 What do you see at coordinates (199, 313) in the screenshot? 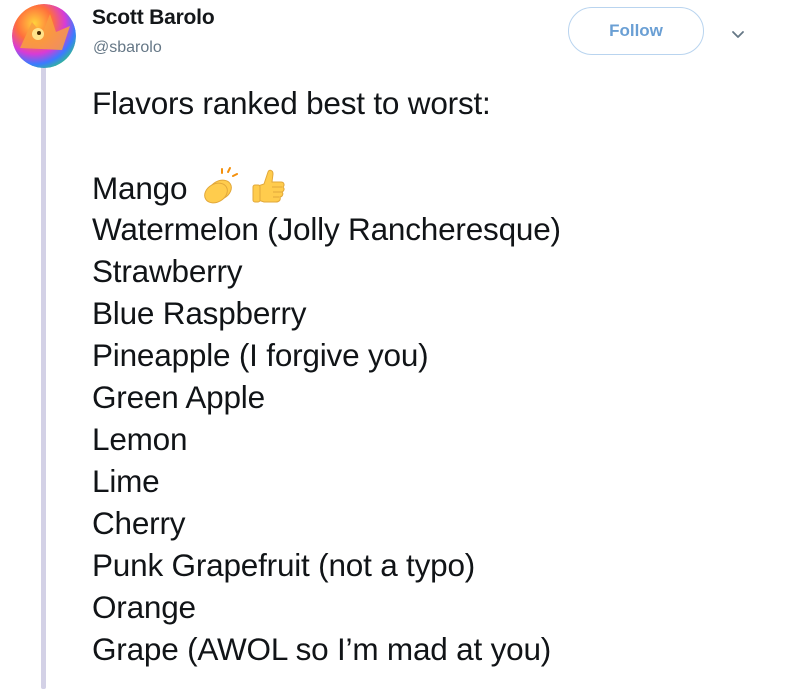
I see `list-item: Blue Raspberry` at bounding box center [199, 313].